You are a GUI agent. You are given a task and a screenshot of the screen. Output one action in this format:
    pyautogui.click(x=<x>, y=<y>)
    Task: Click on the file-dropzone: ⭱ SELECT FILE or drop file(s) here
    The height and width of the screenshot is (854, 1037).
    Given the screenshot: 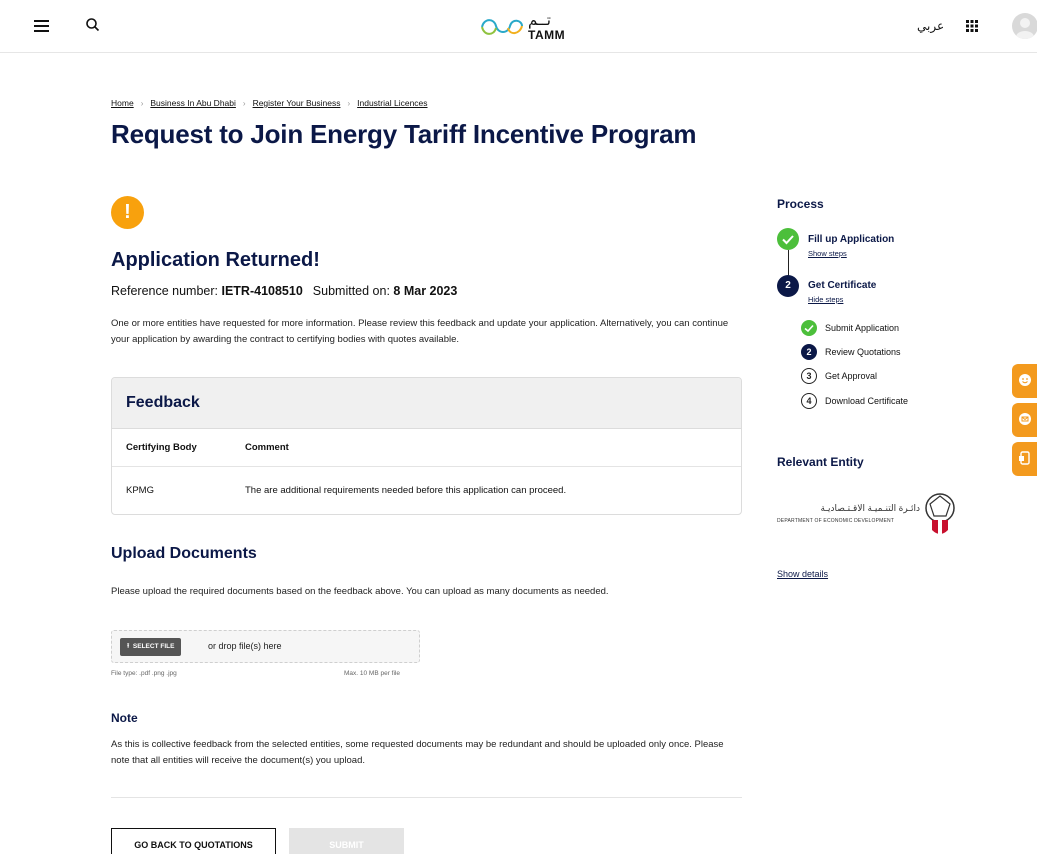 What is the action you would take?
    pyautogui.click(x=265, y=646)
    